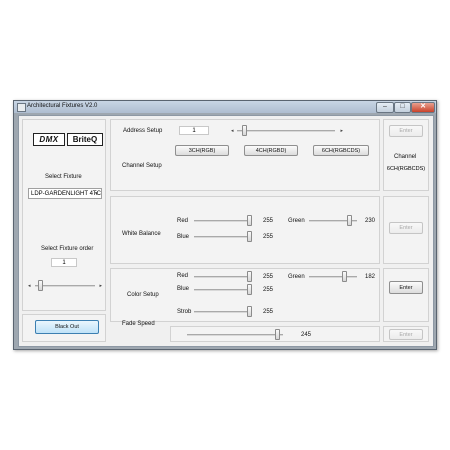  Describe the element at coordinates (85, 139) in the screenshot. I see `briteq-logo: BriteQ` at that location.